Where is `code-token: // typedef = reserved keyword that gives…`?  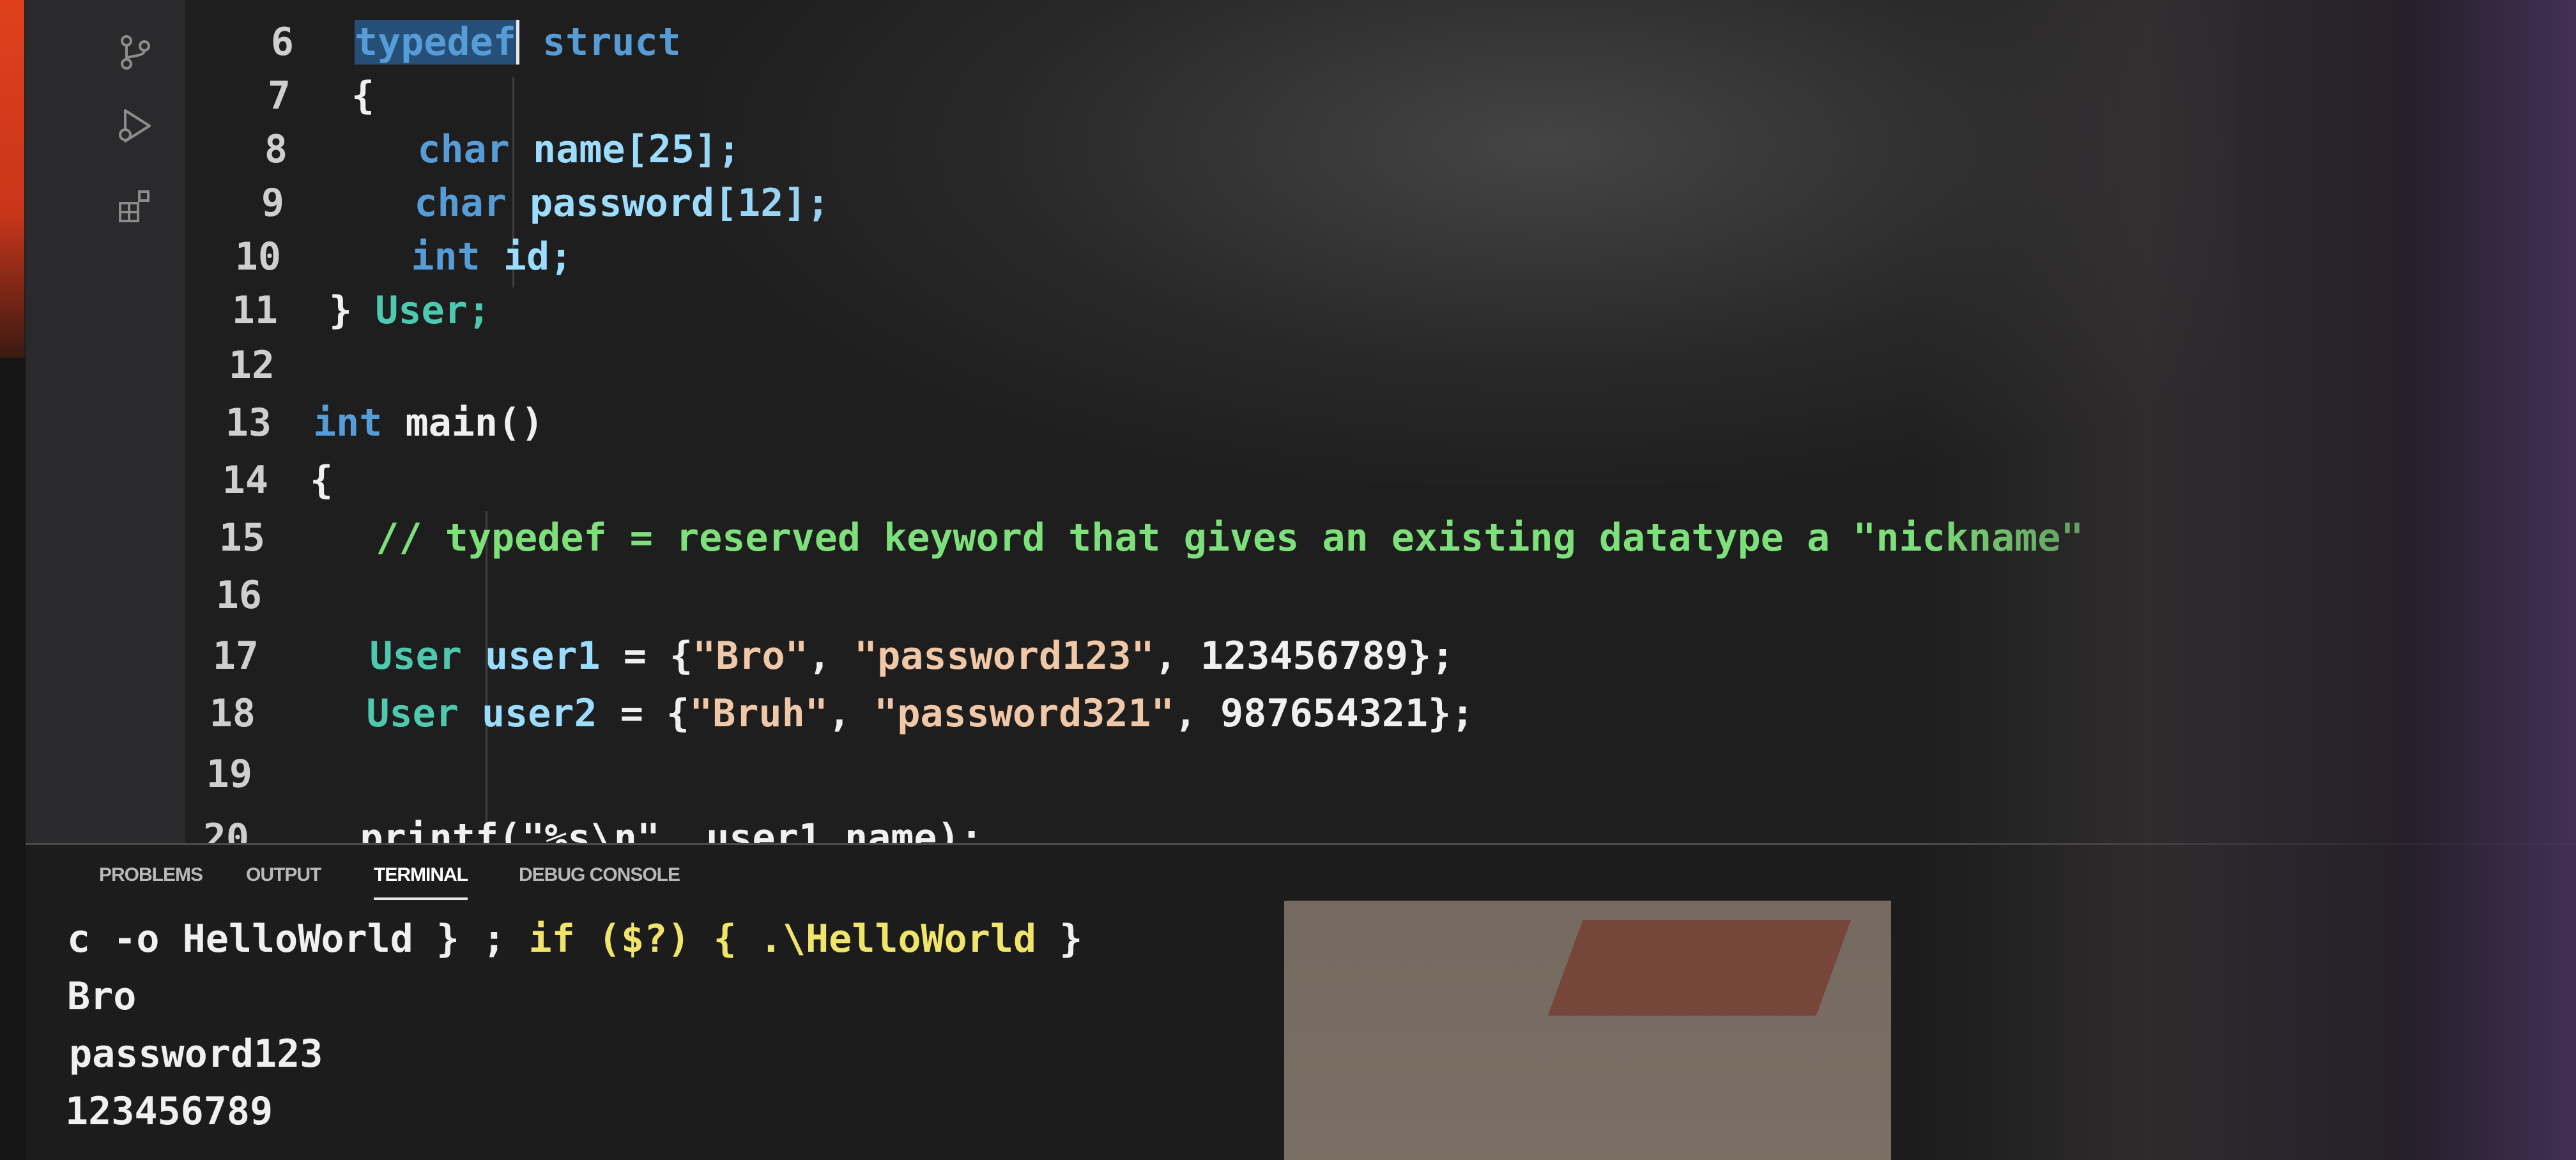 code-token: // typedef = reserved keyword that gives… is located at coordinates (1230, 537).